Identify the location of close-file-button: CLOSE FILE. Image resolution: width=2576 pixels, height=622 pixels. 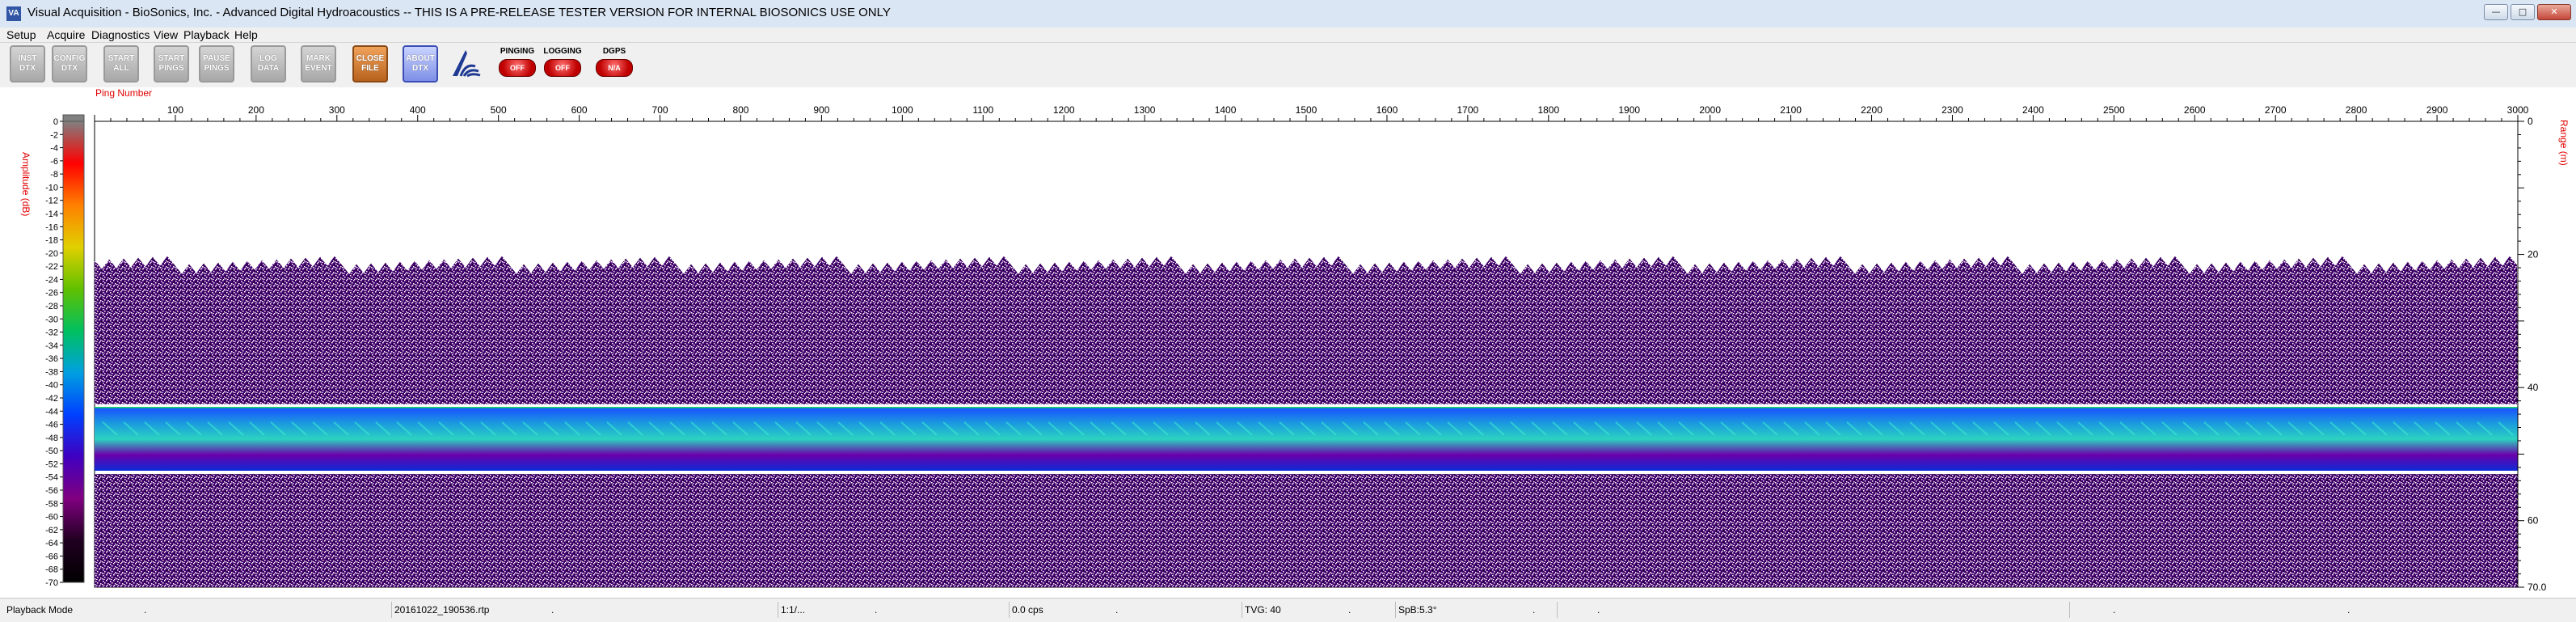
(370, 64).